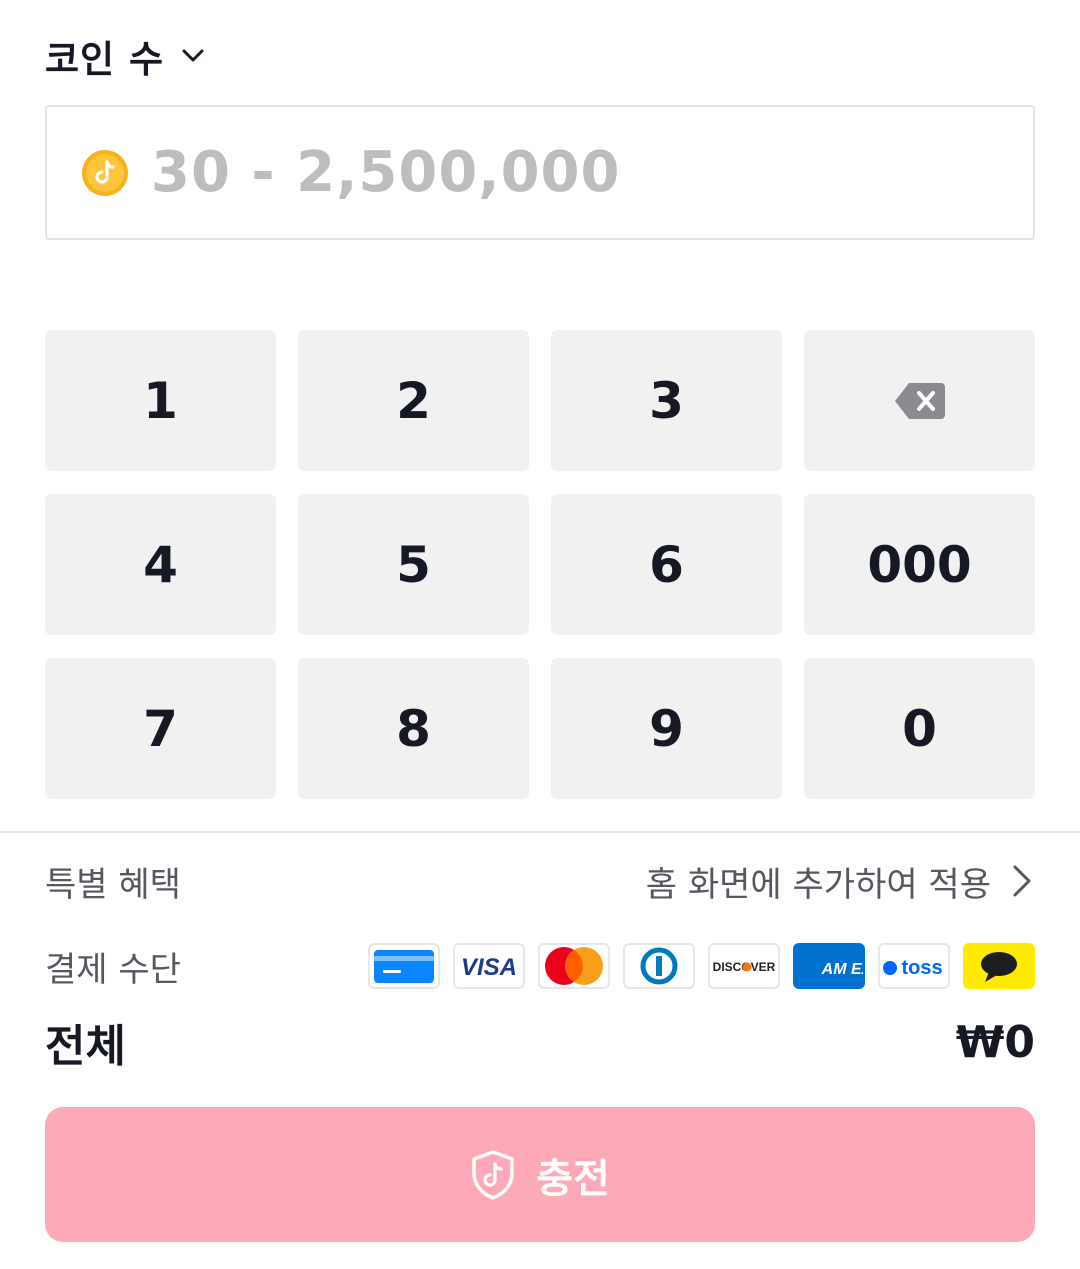 Image resolution: width=1080 pixels, height=1269 pixels. I want to click on svg-text: VISA, so click(489, 967).